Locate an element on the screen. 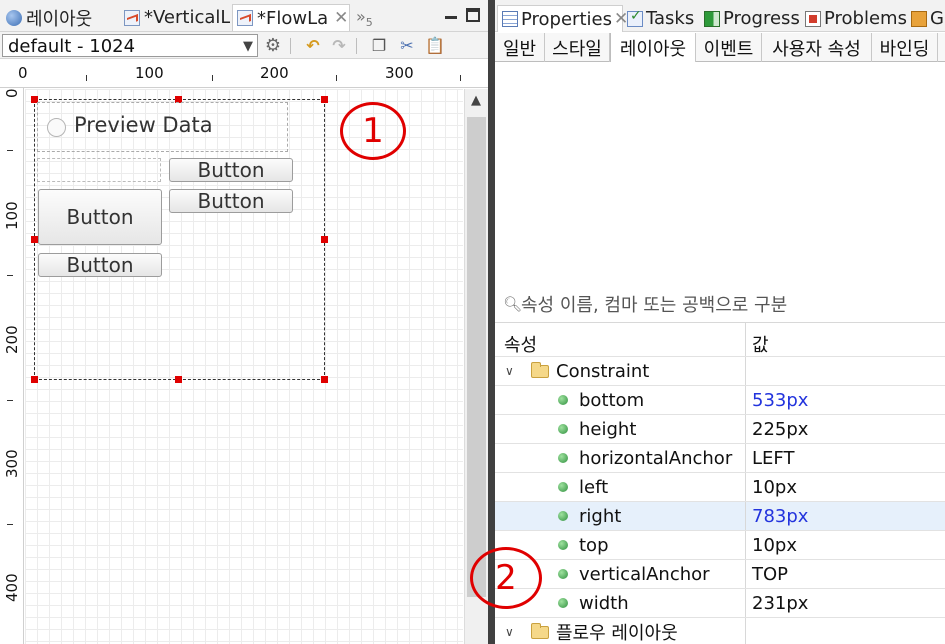  property-name-cell: height is located at coordinates (620, 429).